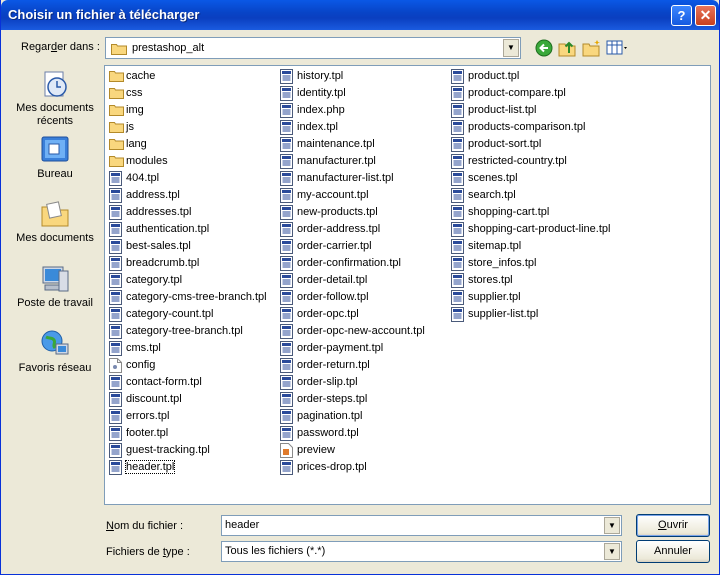 Image resolution: width=720 pixels, height=575 pixels. I want to click on file-item: shopping-cart-product-line.tpl, so click(529, 229).